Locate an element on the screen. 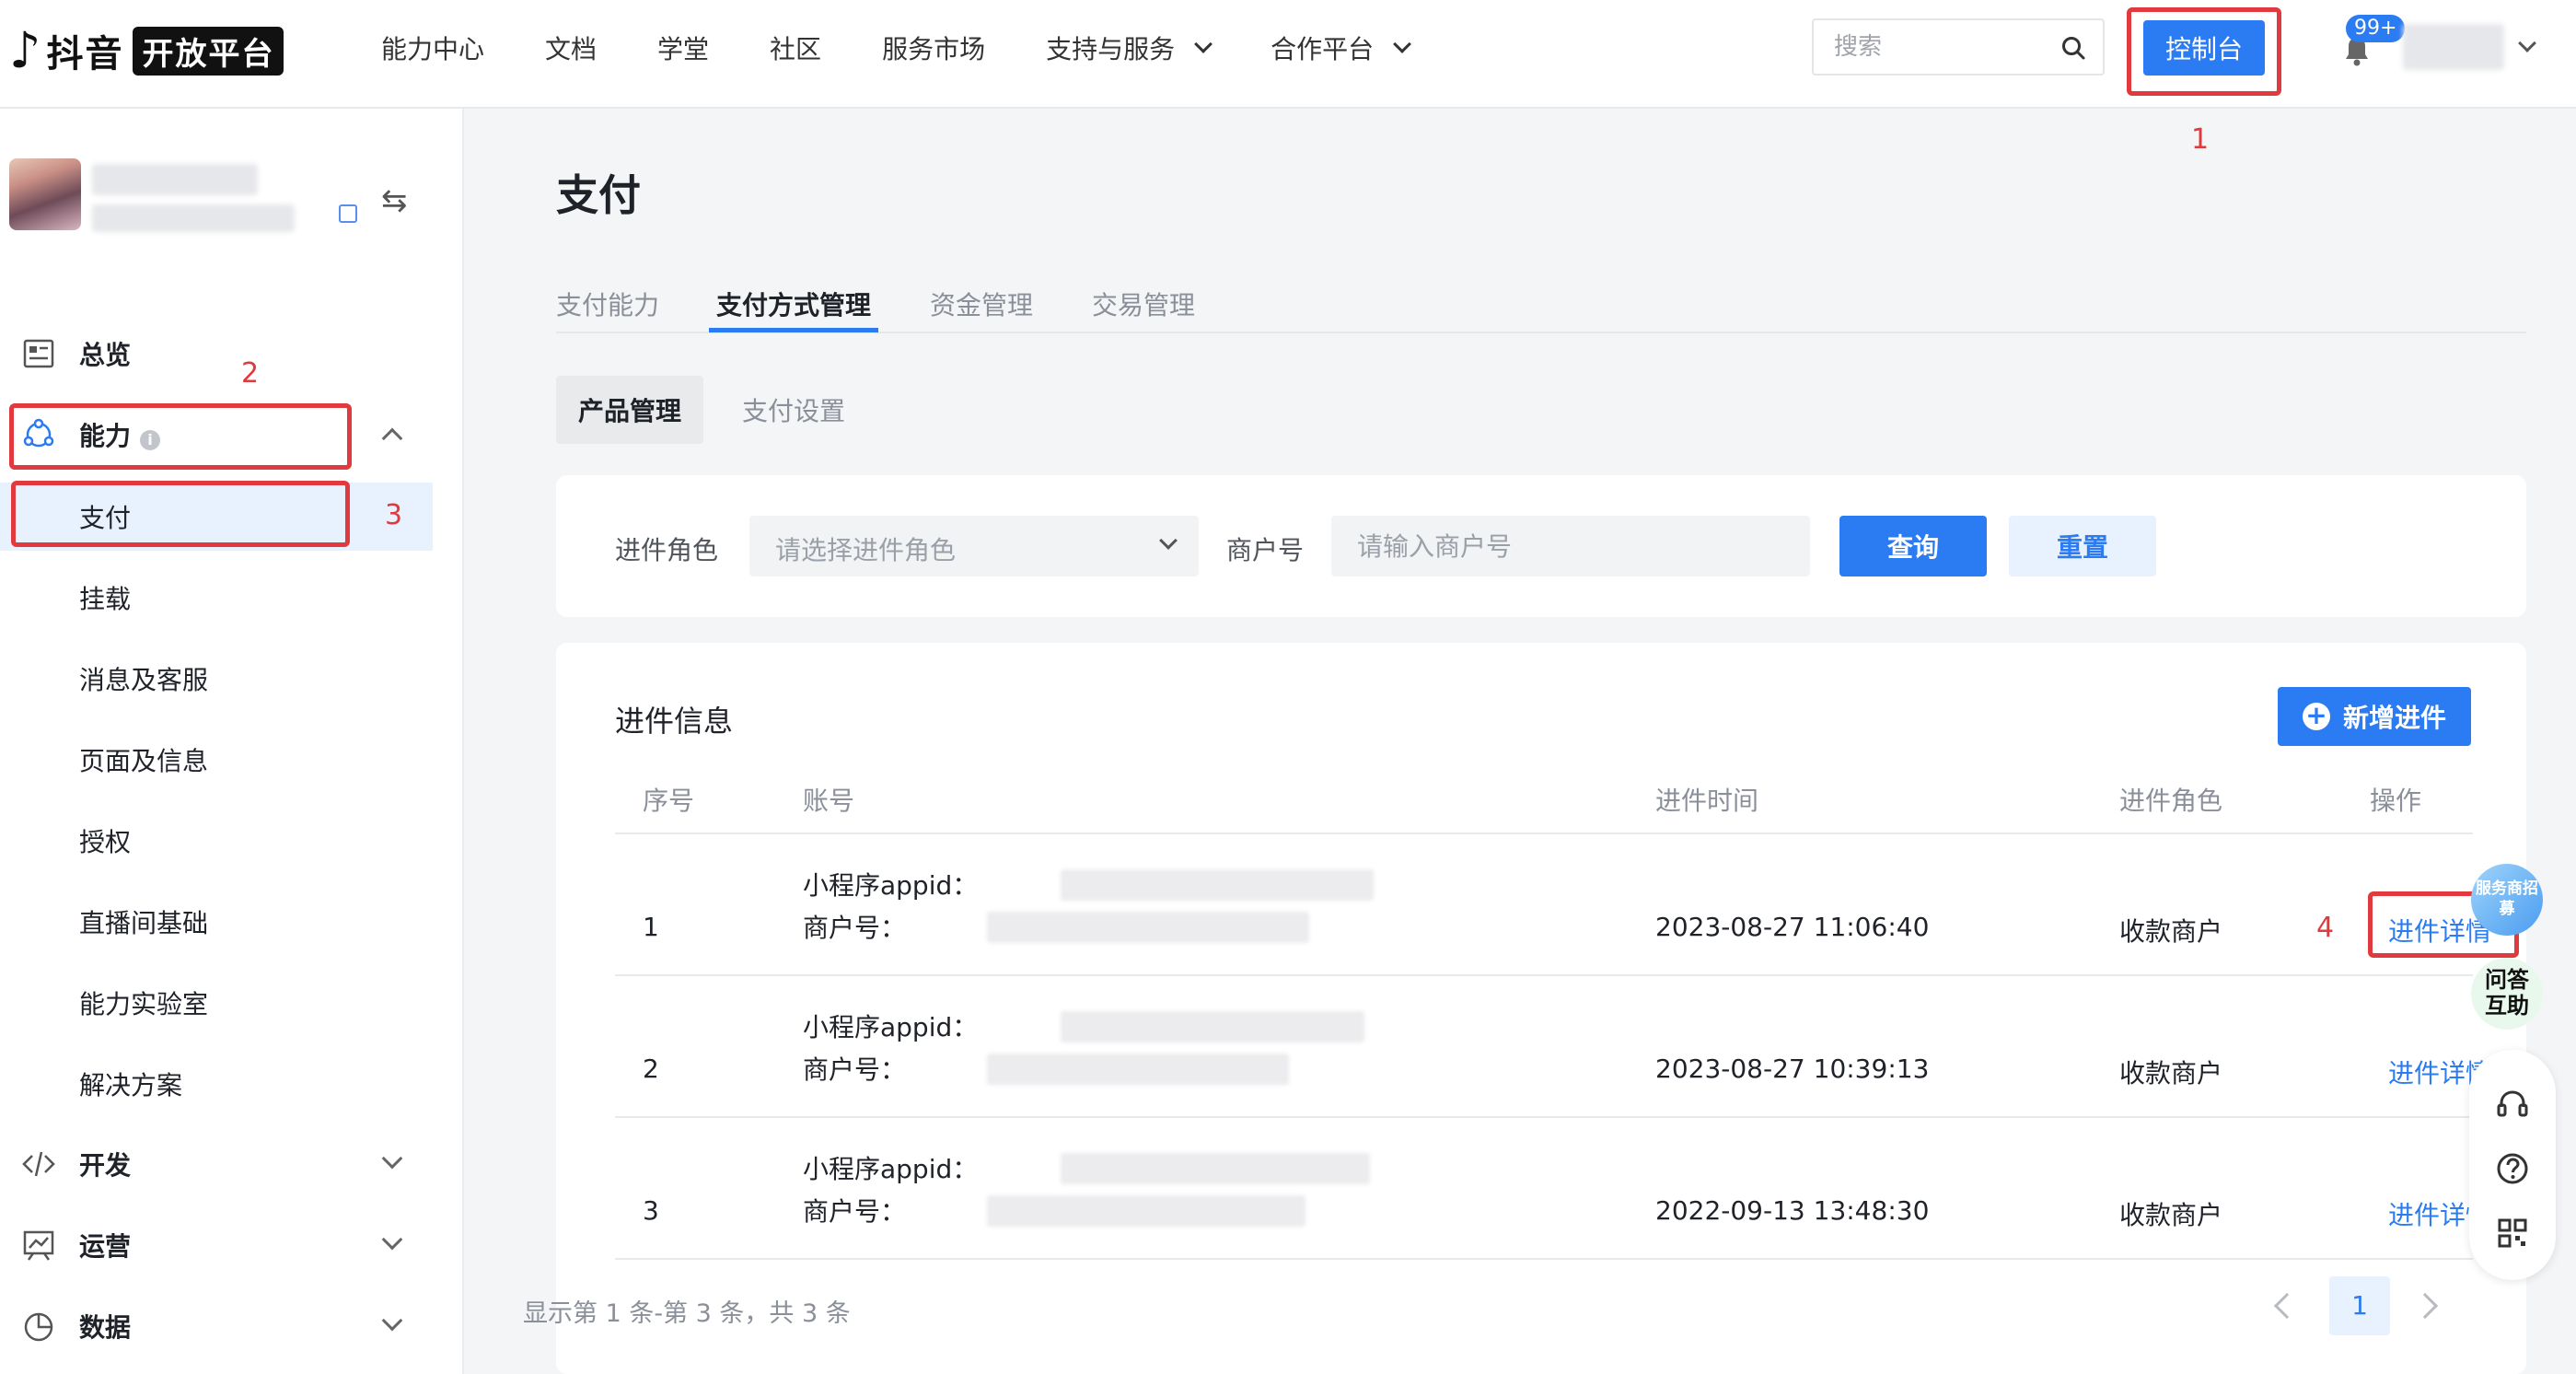 Image resolution: width=2576 pixels, height=1374 pixels. sidebar-item-ability-lab: 能力实验室 is located at coordinates (216, 1003).